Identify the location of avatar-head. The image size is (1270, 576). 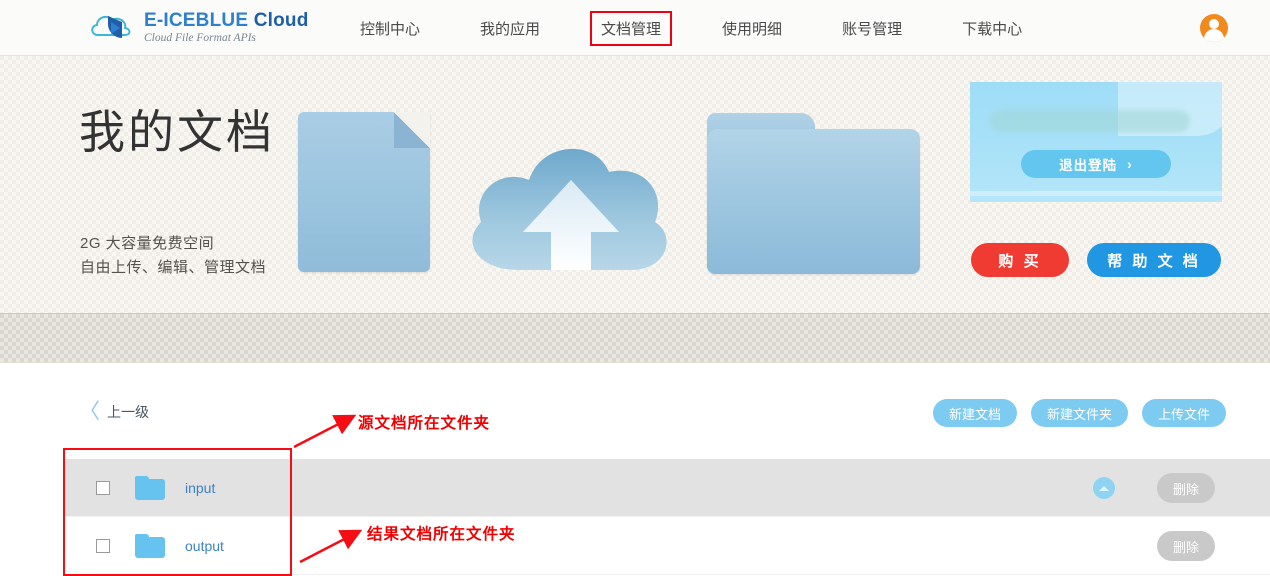
(1214, 24).